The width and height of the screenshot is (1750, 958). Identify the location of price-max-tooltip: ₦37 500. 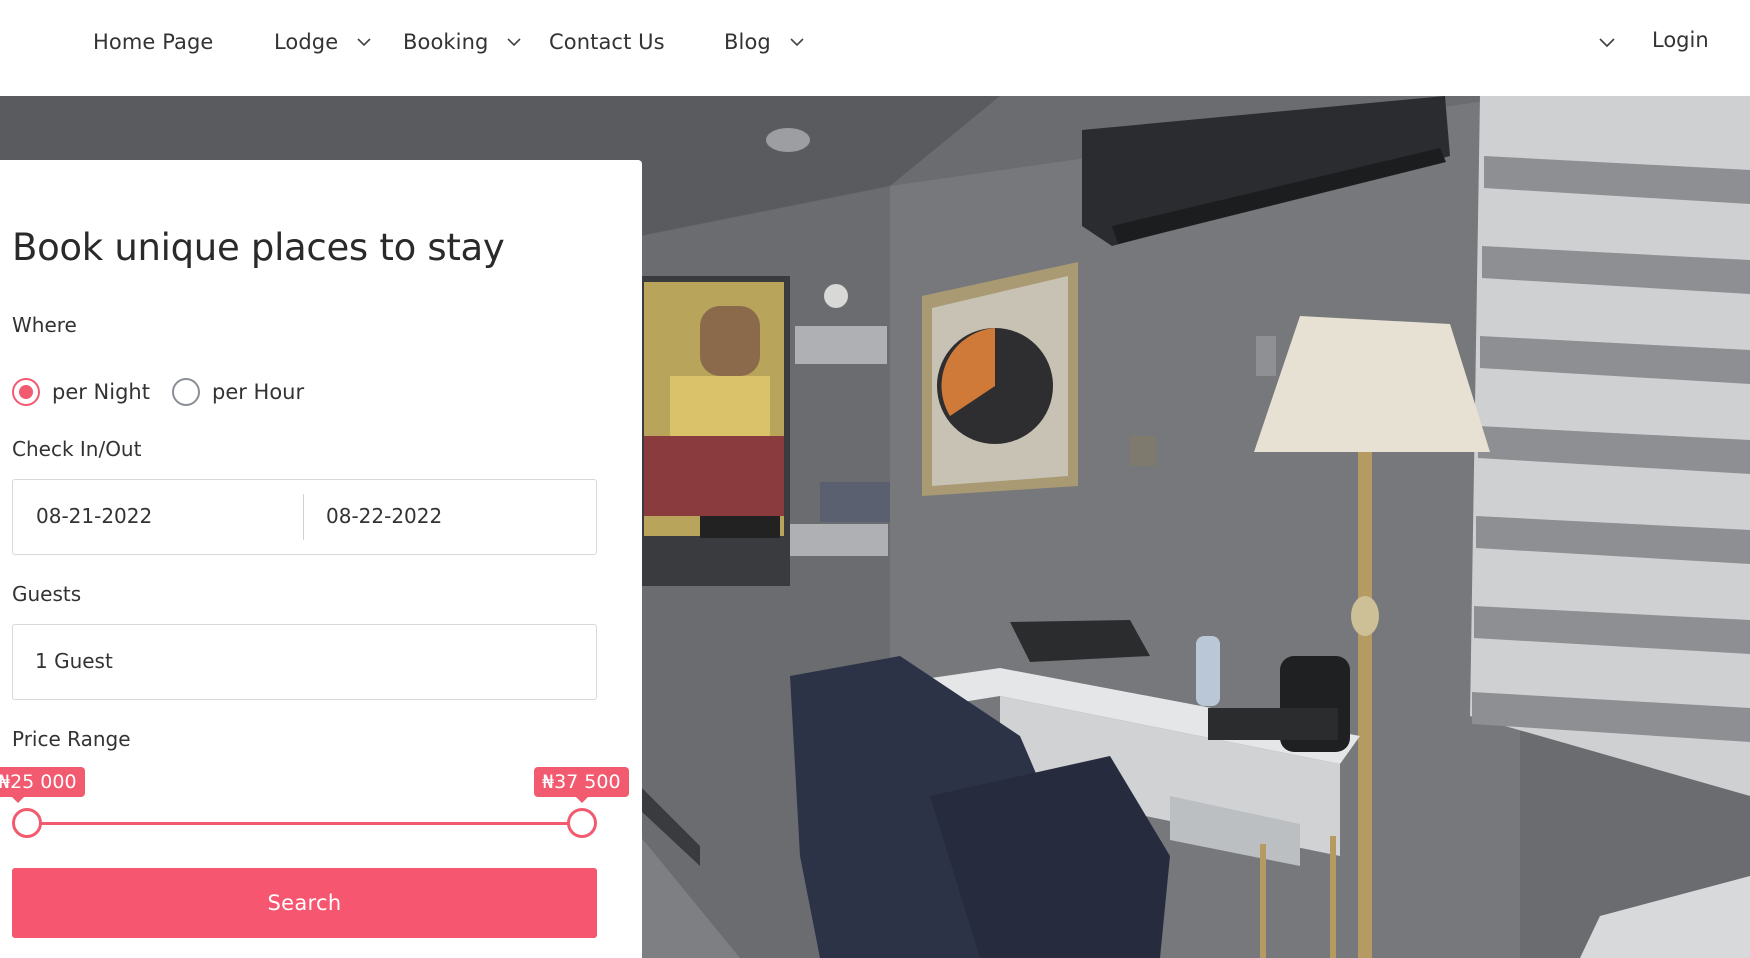
(581, 785).